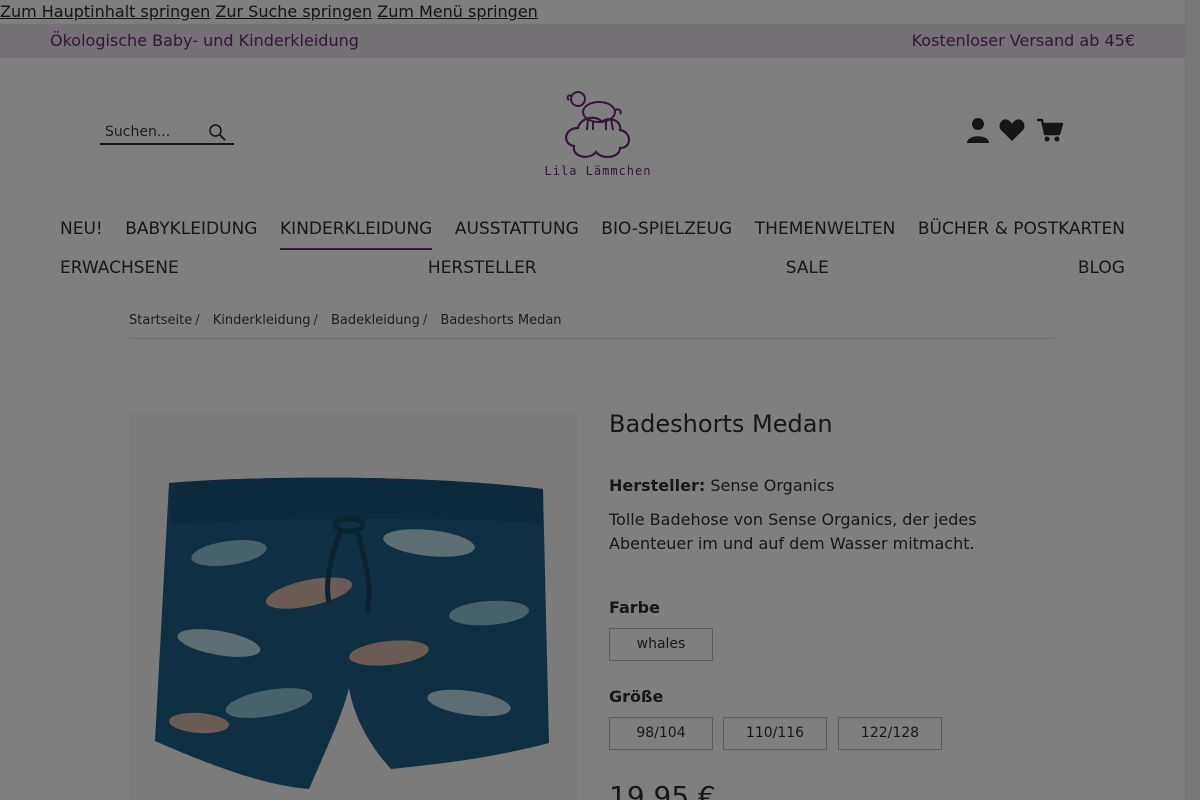 The height and width of the screenshot is (800, 1200). I want to click on size-option-98-104: 98/104, so click(661, 733).